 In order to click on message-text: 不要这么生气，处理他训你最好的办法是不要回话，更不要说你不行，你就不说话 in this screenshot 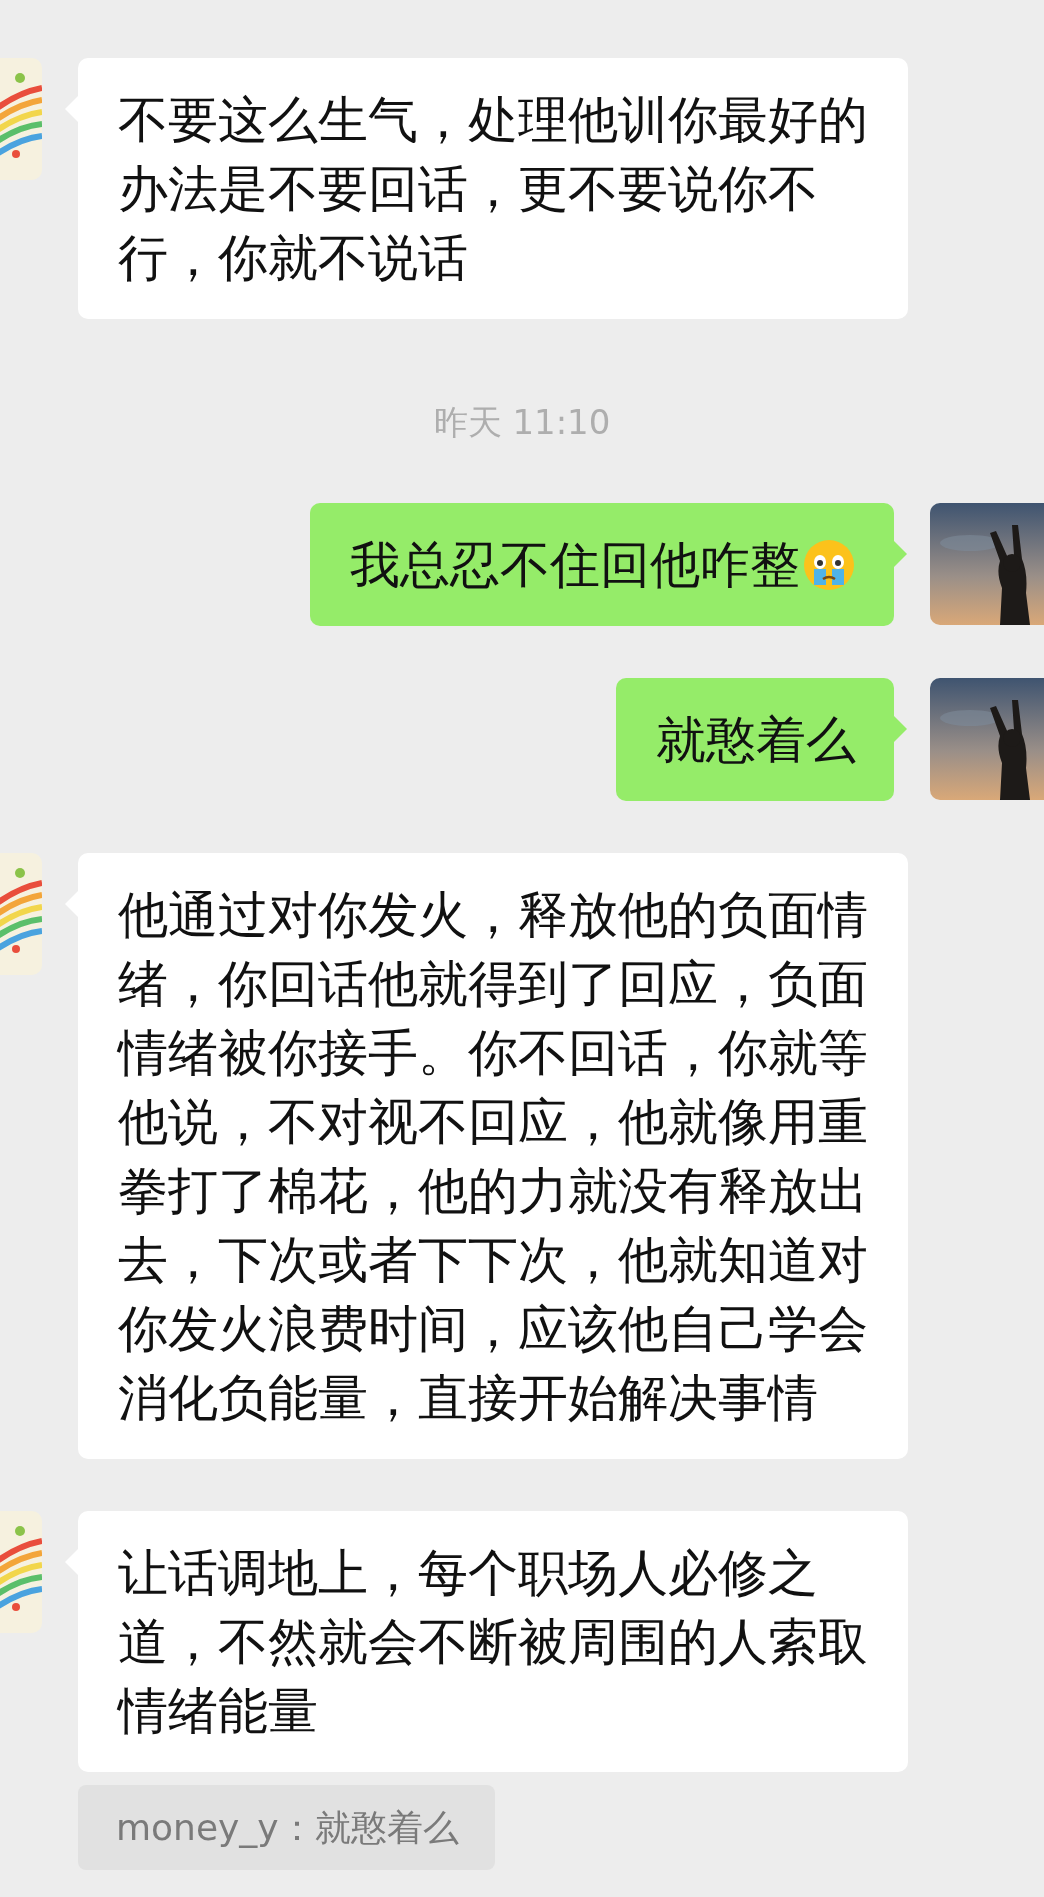, I will do `click(493, 189)`.